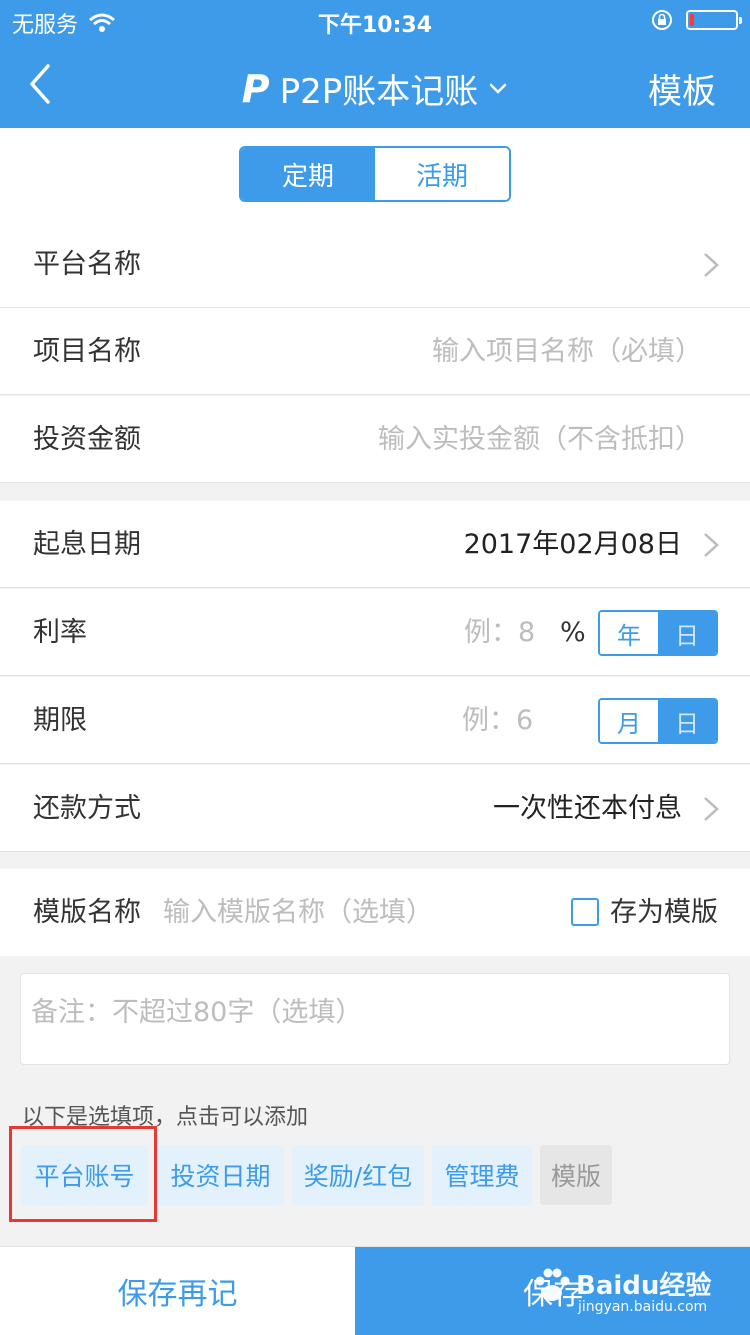 The image size is (750, 1335). What do you see at coordinates (682, 88) in the screenshot?
I see `template-button: 模板` at bounding box center [682, 88].